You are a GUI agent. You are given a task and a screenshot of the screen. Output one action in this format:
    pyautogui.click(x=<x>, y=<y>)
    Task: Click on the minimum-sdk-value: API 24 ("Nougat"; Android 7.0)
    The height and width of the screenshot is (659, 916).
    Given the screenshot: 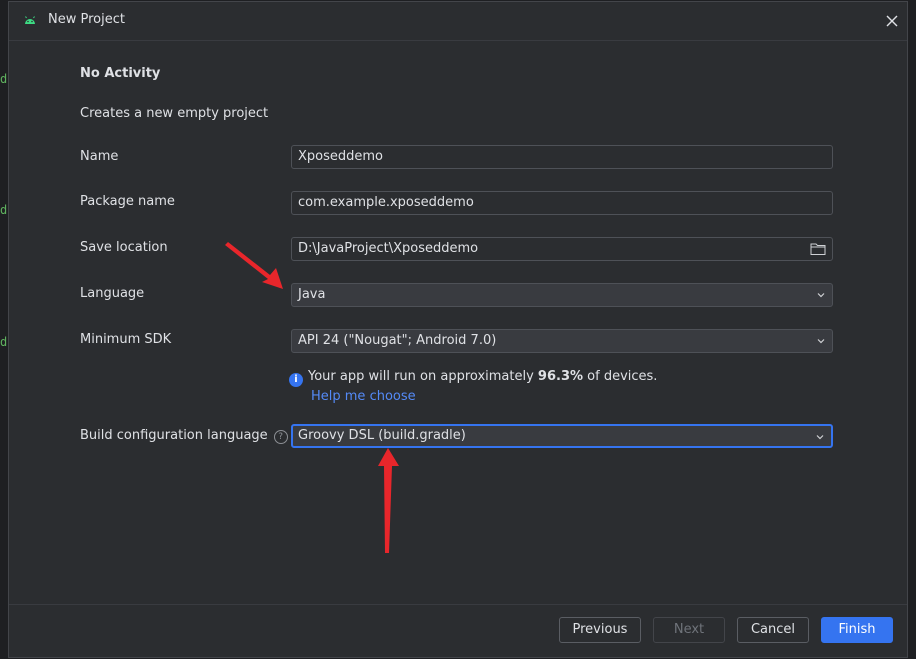 What is the action you would take?
    pyautogui.click(x=397, y=340)
    